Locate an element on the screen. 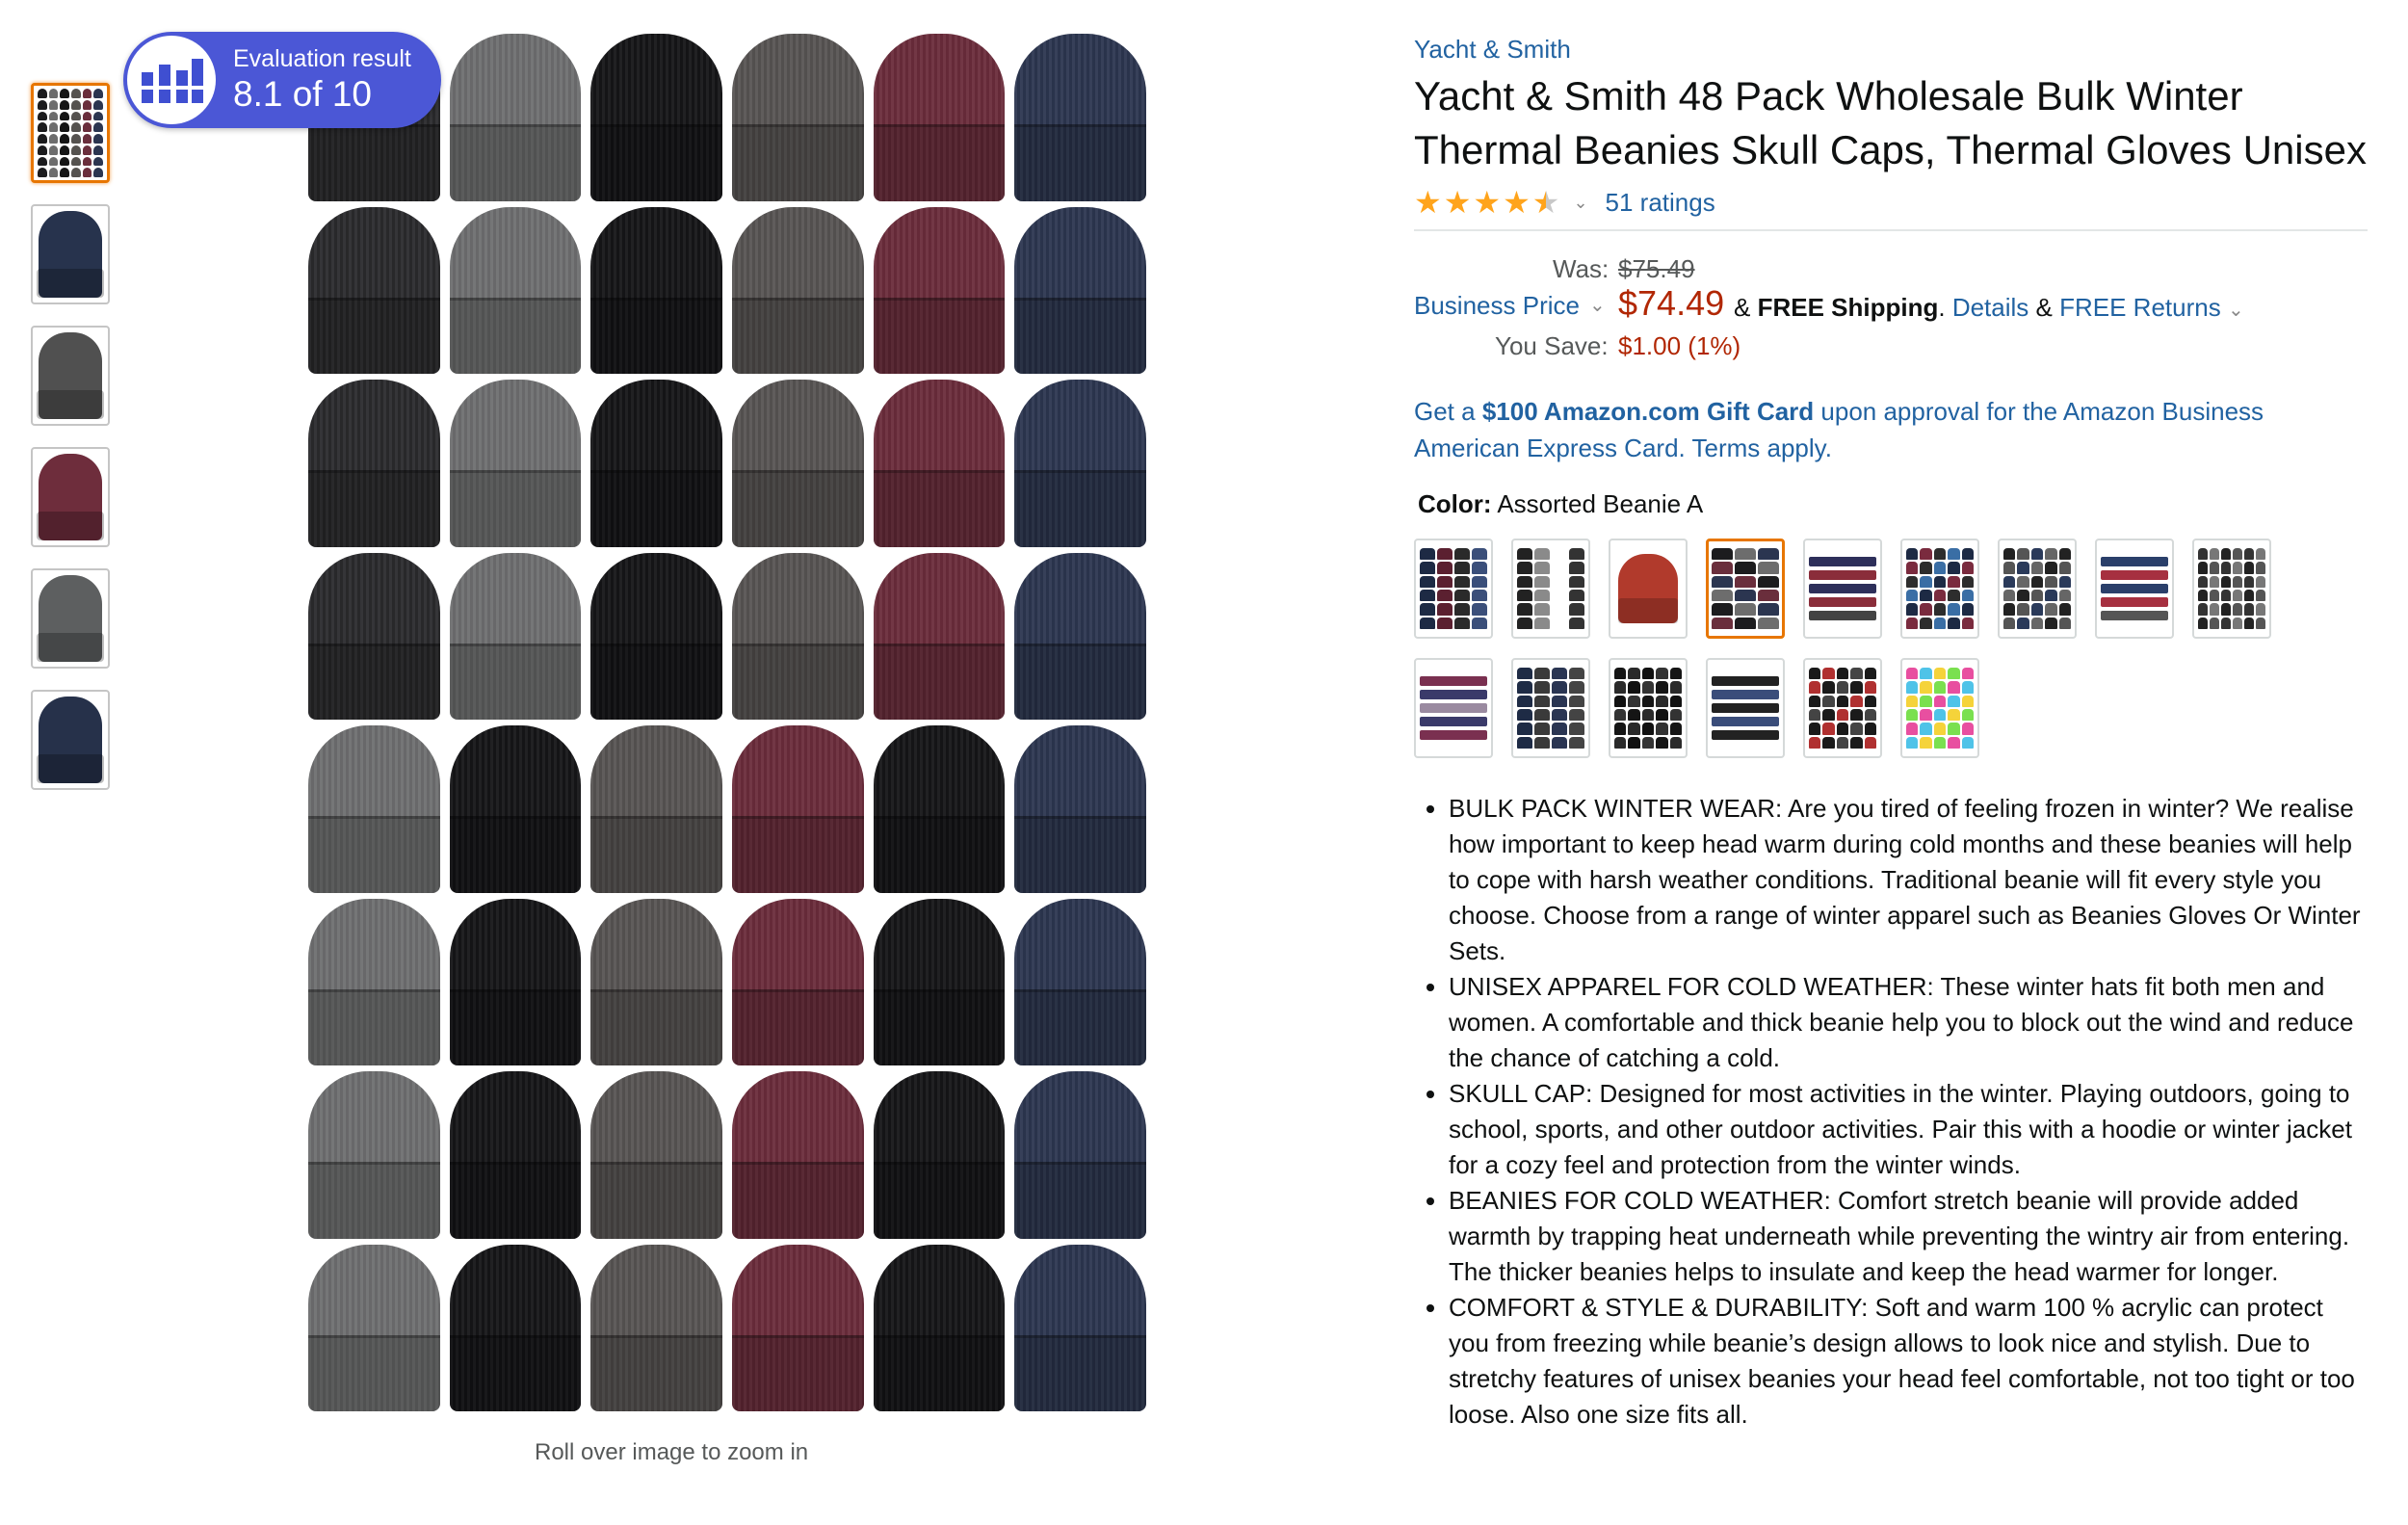 The width and height of the screenshot is (2408, 1525). business-price-label: Business Price is located at coordinates (1497, 306).